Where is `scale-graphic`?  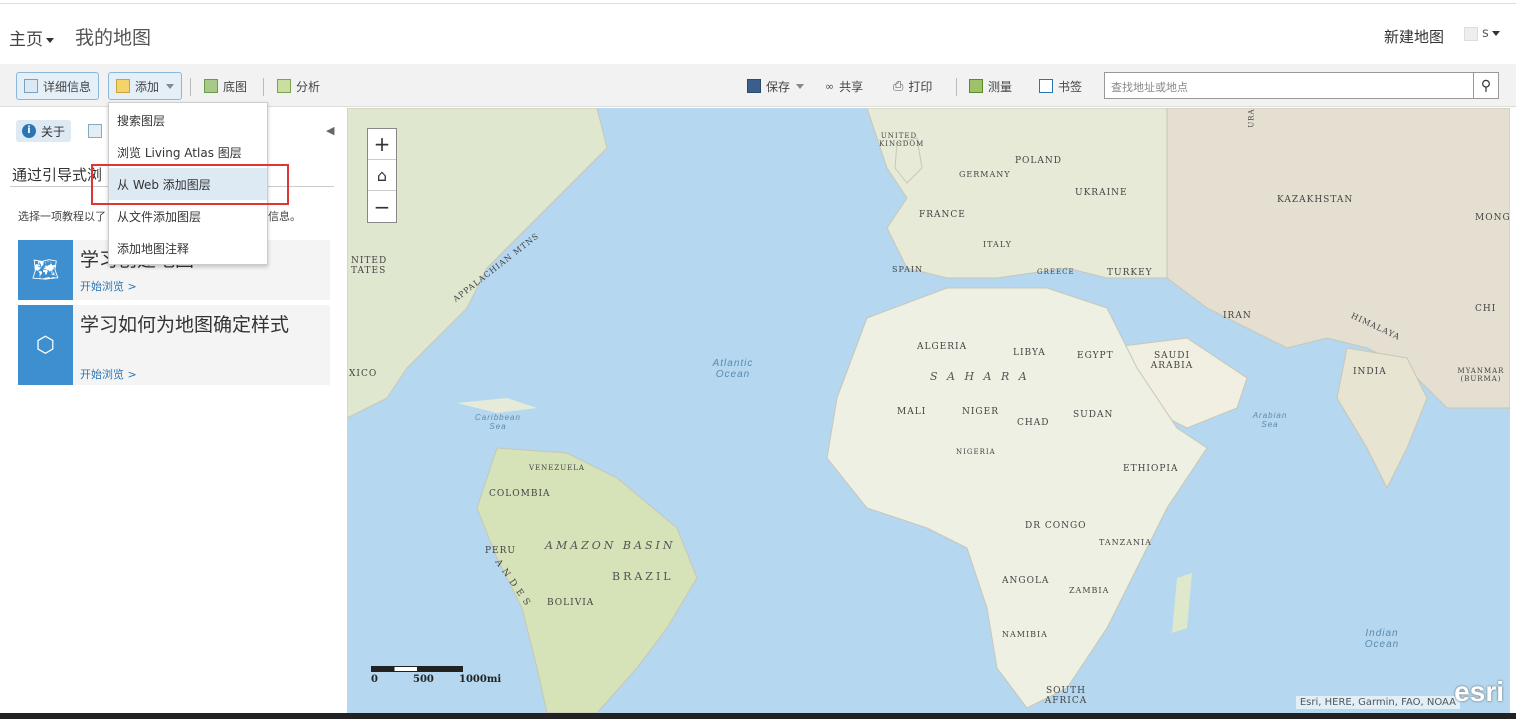 scale-graphic is located at coordinates (417, 669).